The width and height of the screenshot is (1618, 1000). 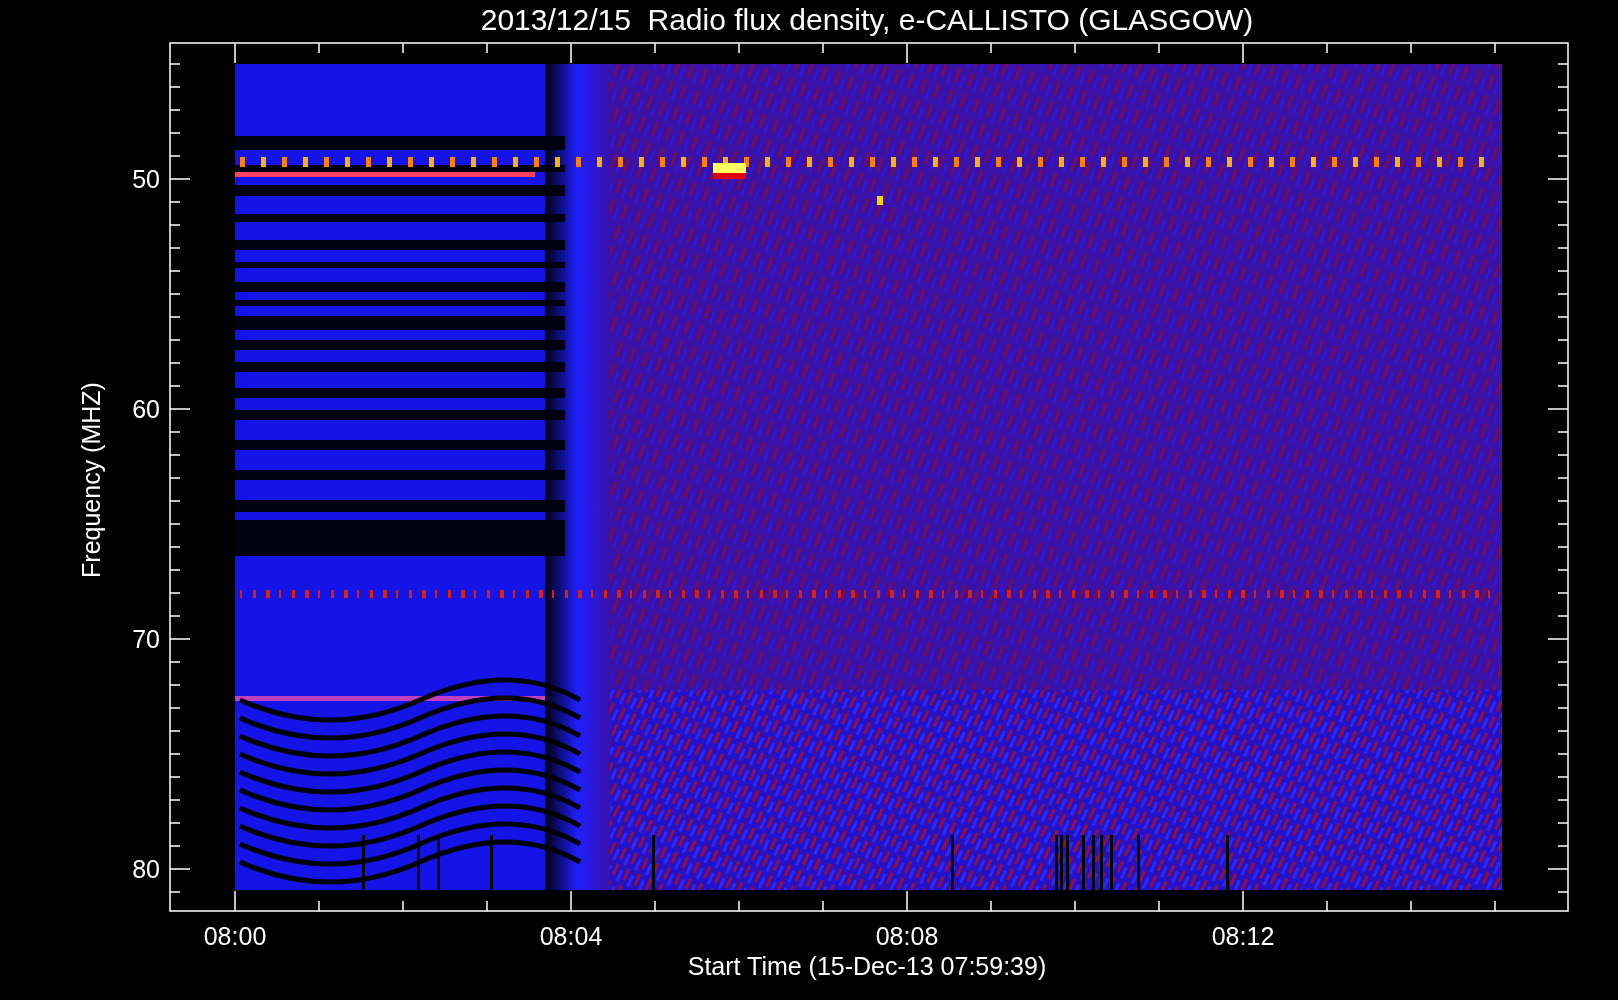 What do you see at coordinates (867, 19) in the screenshot?
I see `plot-title: 2013/12/15 Radio flux density, e-CALLISTO (GLASGOW)` at bounding box center [867, 19].